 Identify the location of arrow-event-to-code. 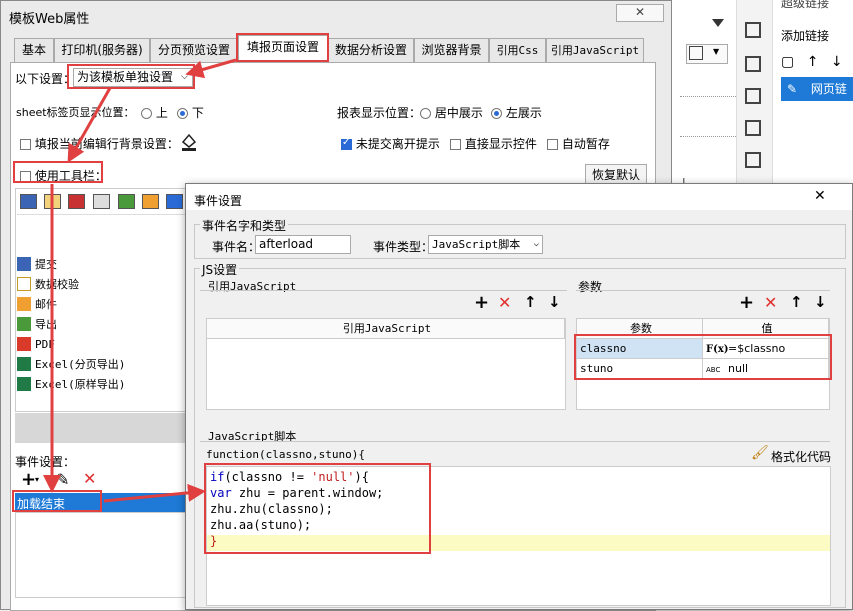
(154, 493).